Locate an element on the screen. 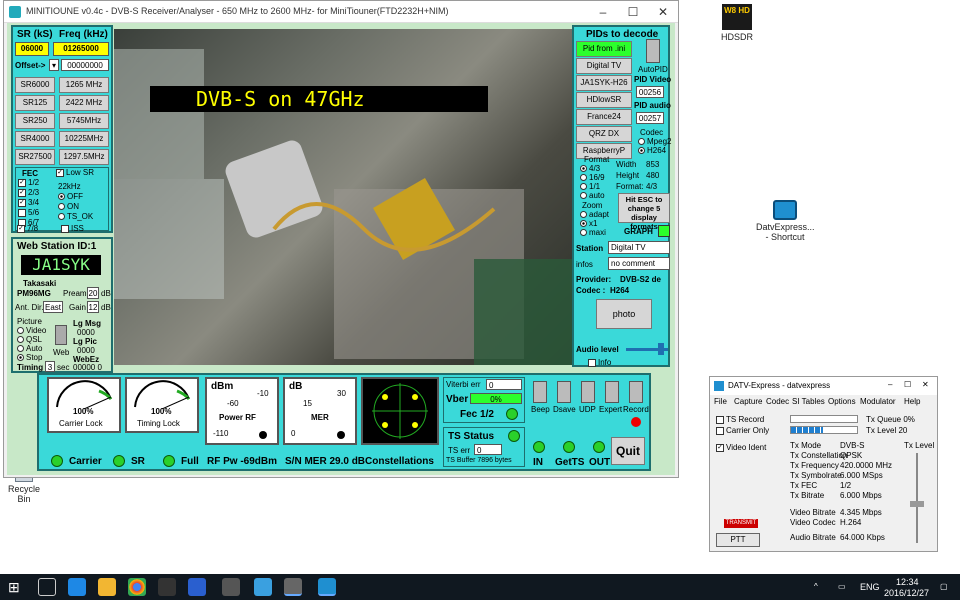 The width and height of the screenshot is (960, 600). ts-record-checkbox: TS Record is located at coordinates (740, 419).